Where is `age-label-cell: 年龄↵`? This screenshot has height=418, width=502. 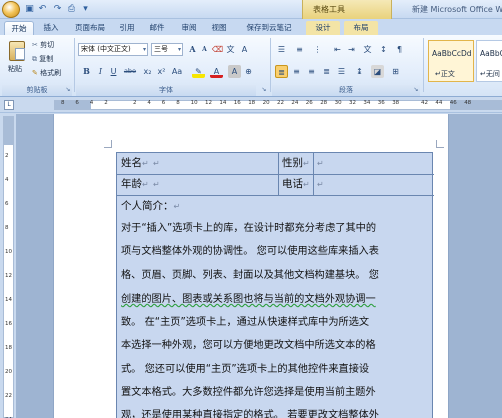
age-label-cell: 年龄↵ is located at coordinates (135, 184).